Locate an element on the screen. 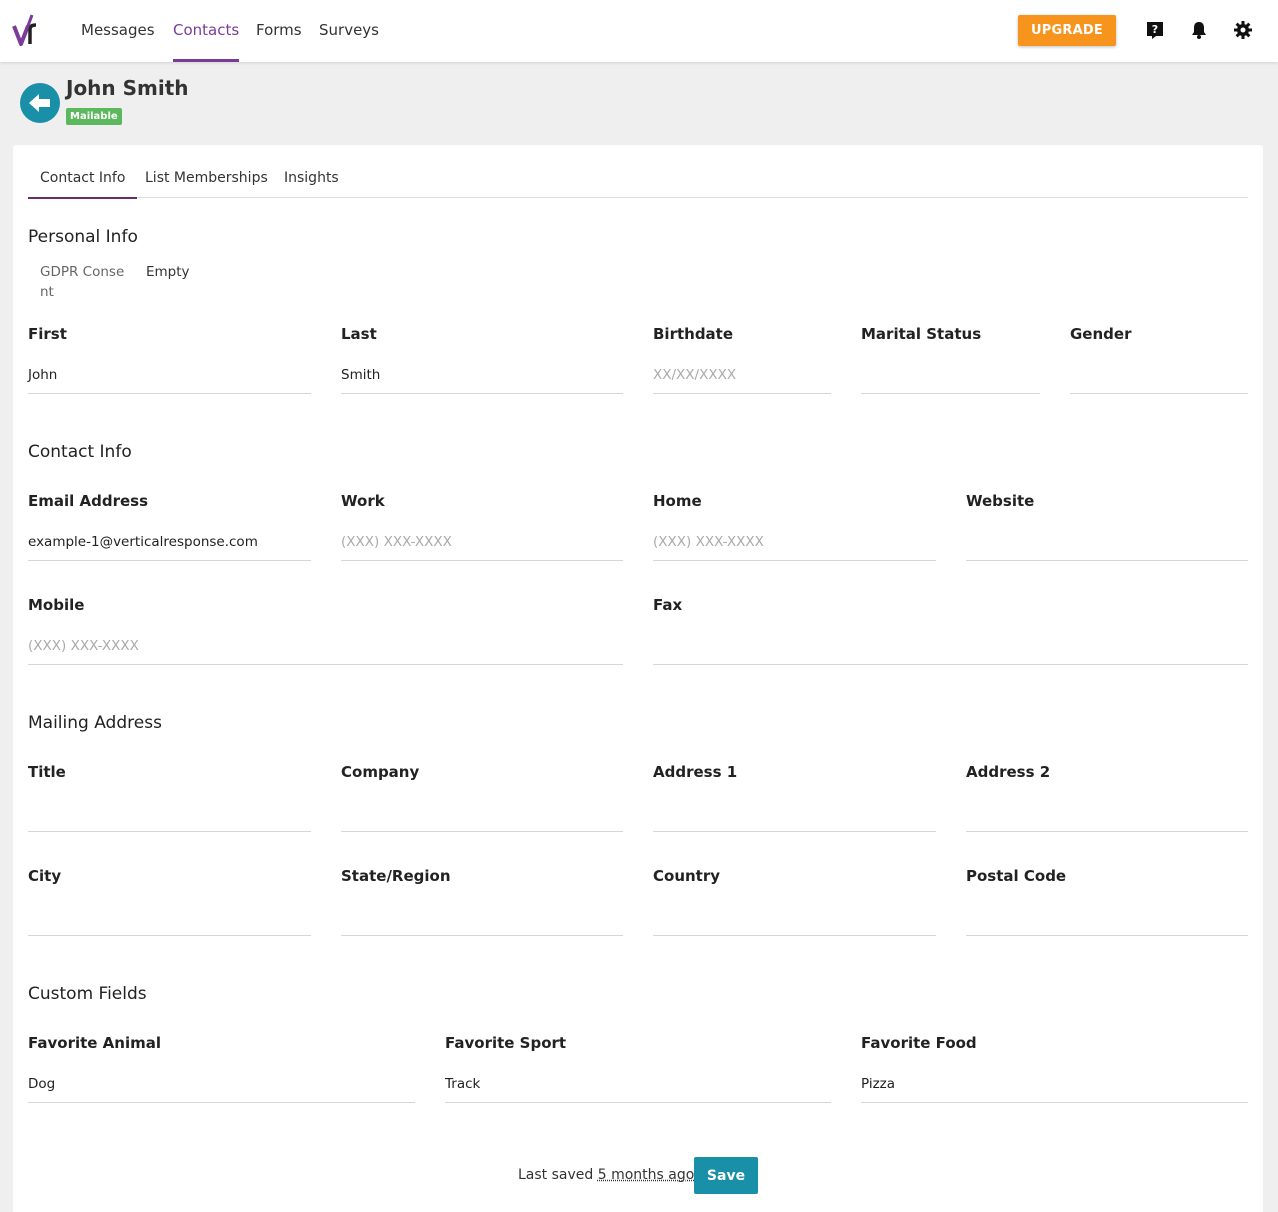  first-name-field: John is located at coordinates (169, 377).